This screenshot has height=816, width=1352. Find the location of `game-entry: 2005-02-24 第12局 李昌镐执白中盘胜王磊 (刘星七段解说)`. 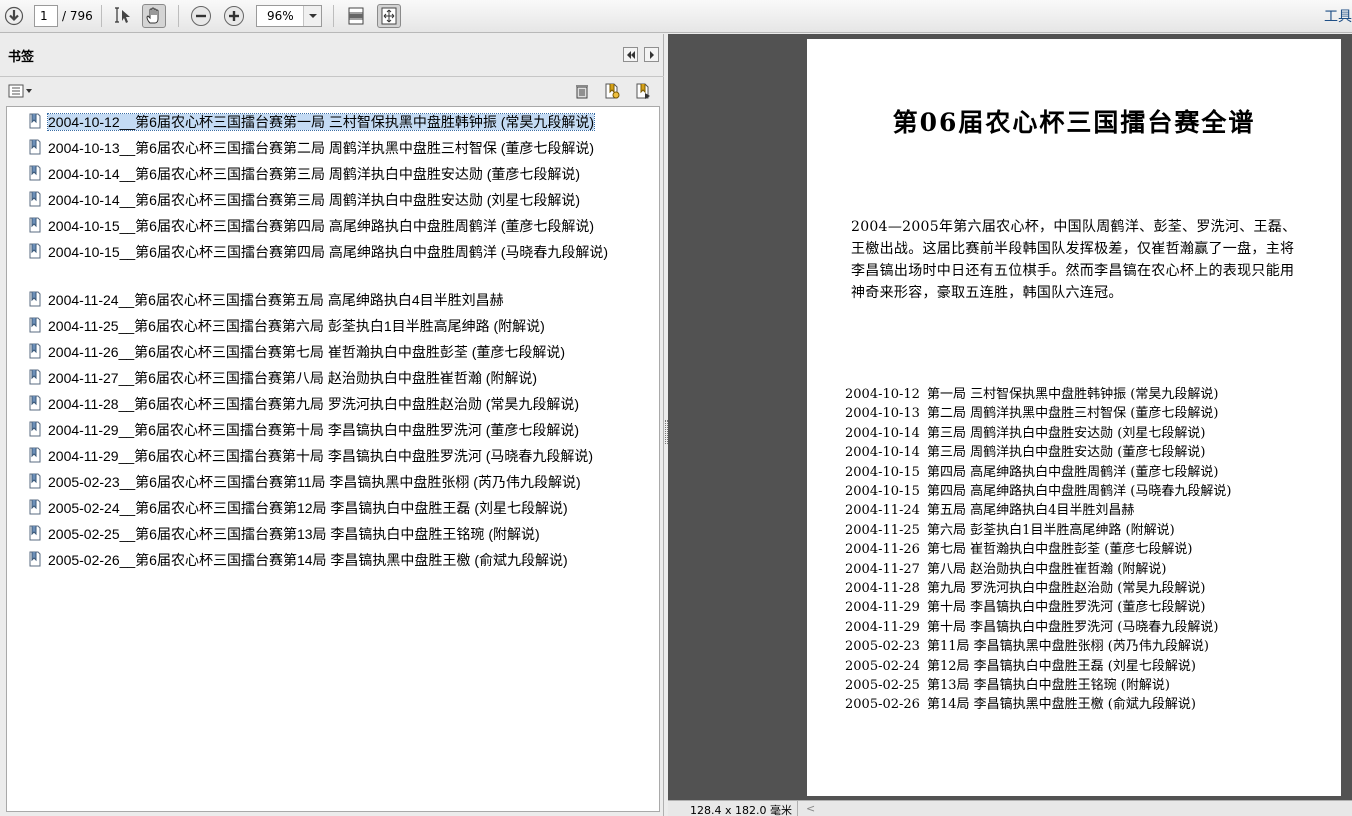

game-entry: 2005-02-24 第12局 李昌镐执白中盘胜王磊 (刘星七段解说) is located at coordinates (1020, 664).